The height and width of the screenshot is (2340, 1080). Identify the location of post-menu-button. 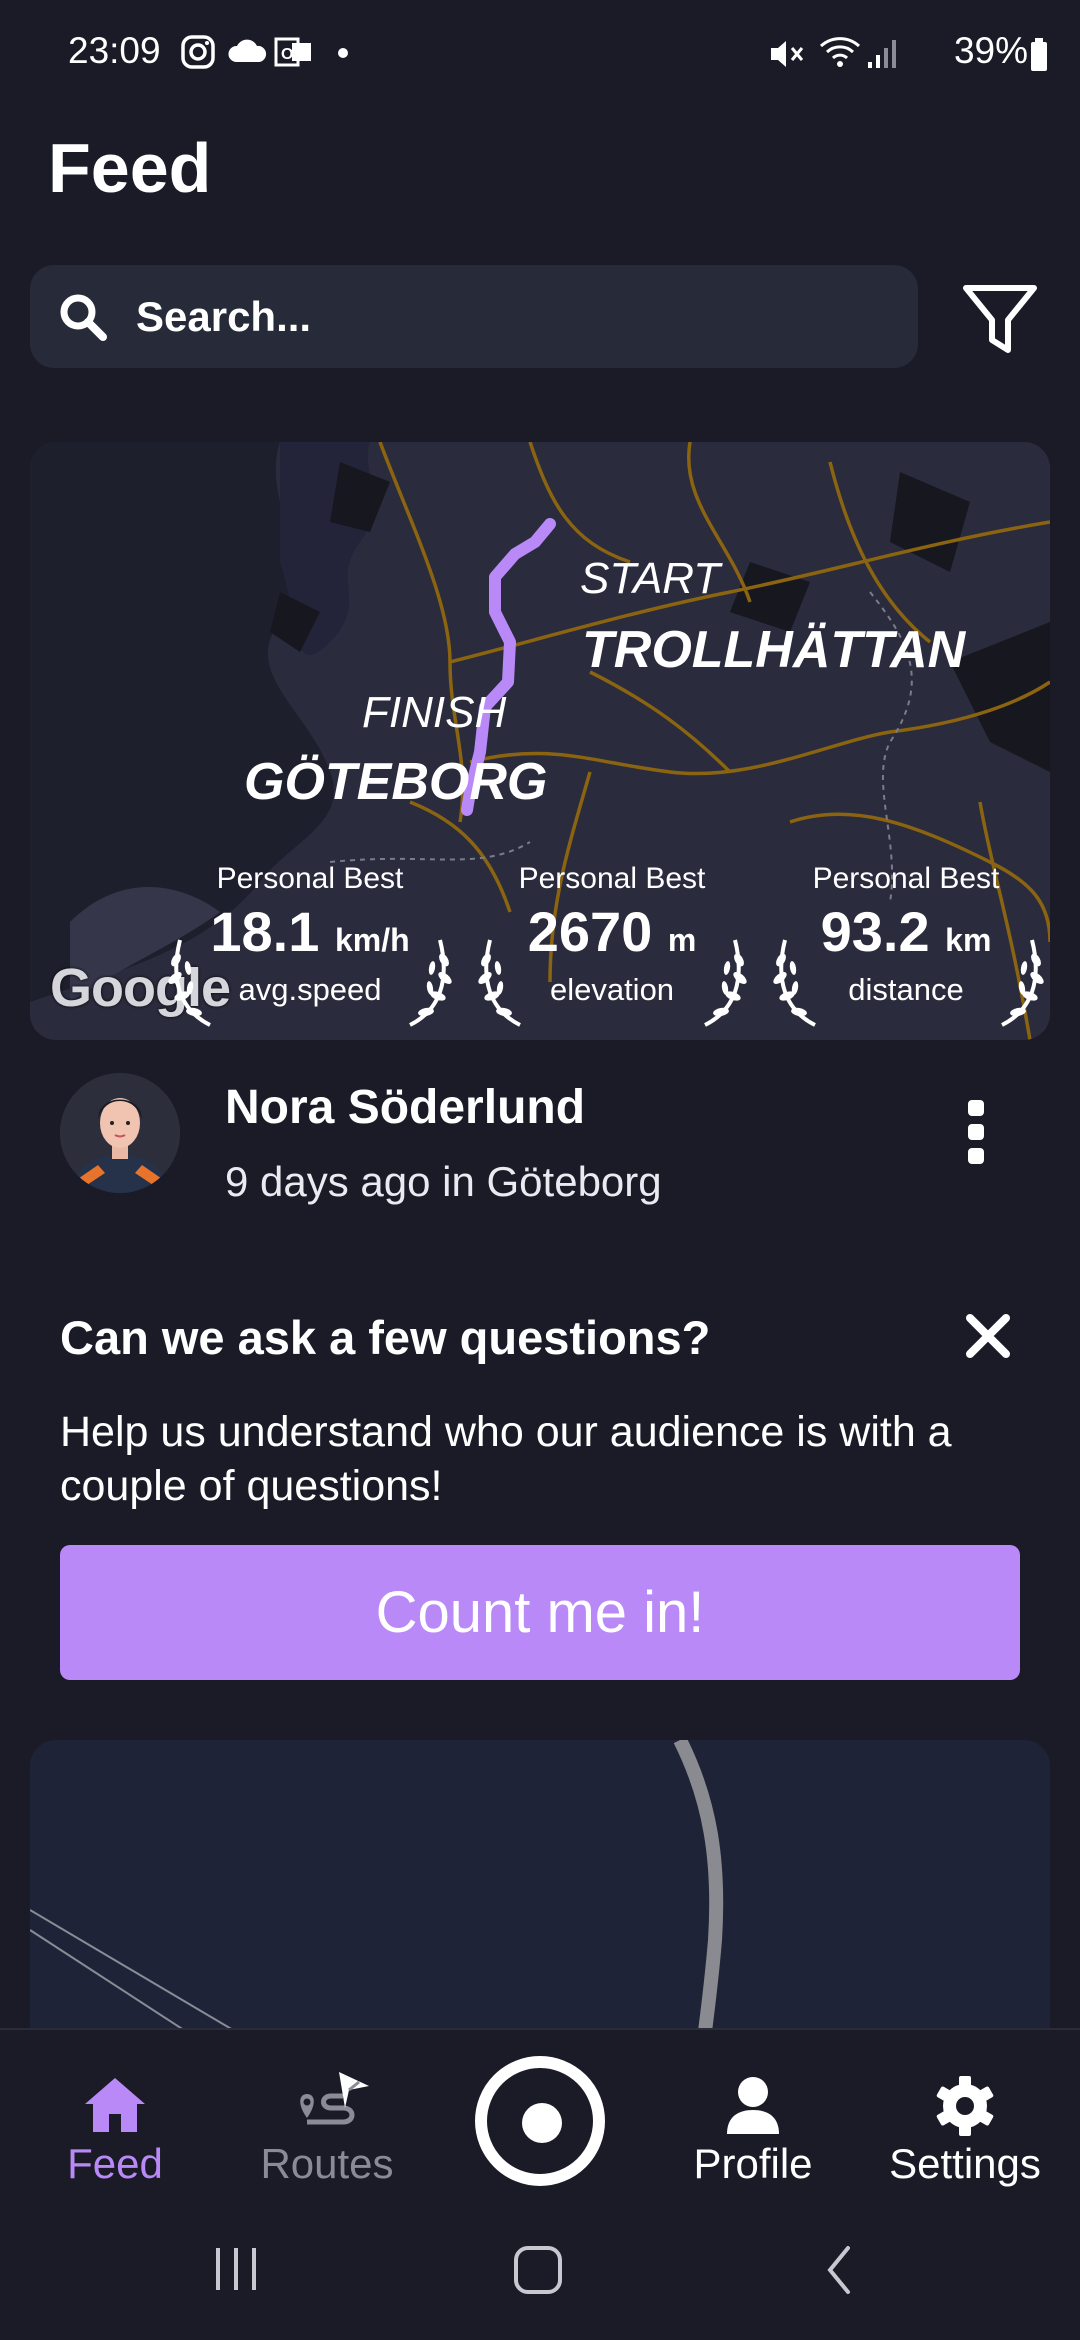
(976, 1132).